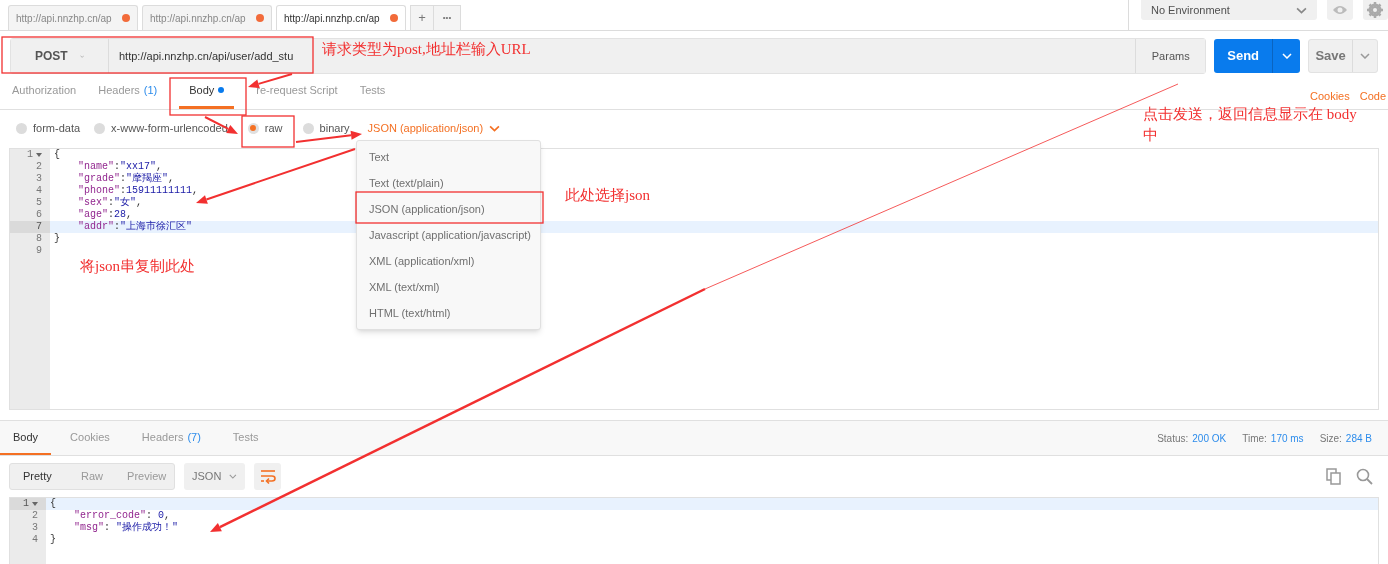 This screenshot has height=564, width=1388. What do you see at coordinates (434, 128) in the screenshot?
I see `content-type-select: JSON (application/json)` at bounding box center [434, 128].